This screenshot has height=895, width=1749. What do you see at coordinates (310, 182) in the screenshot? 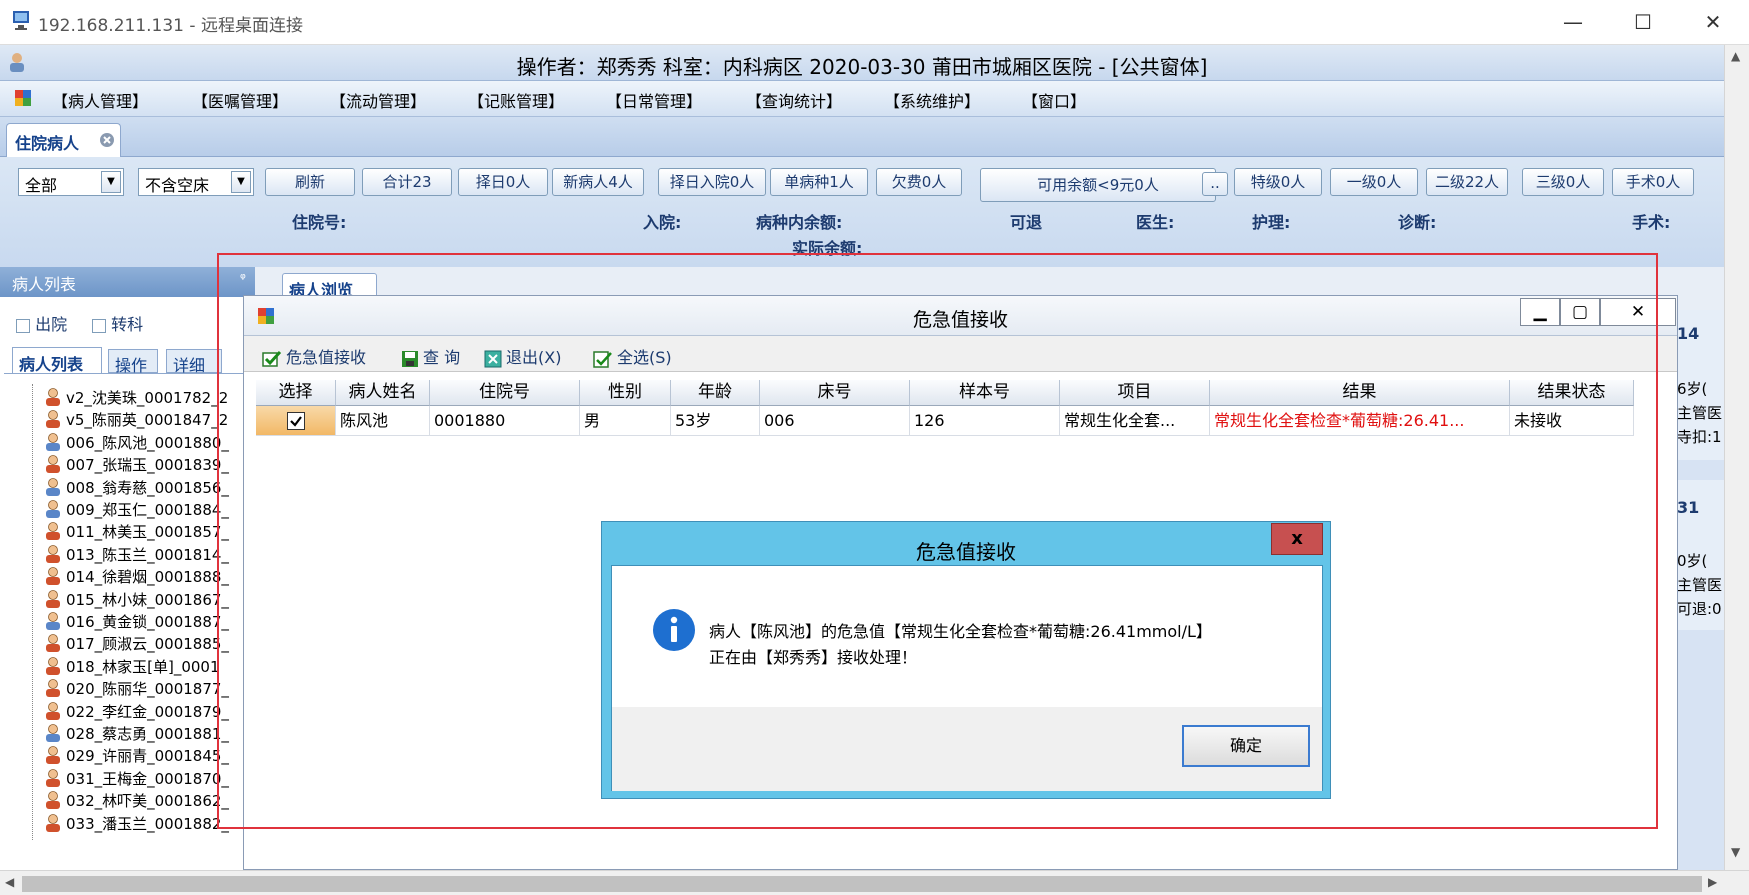
I see `refresh-button: 刷新` at bounding box center [310, 182].